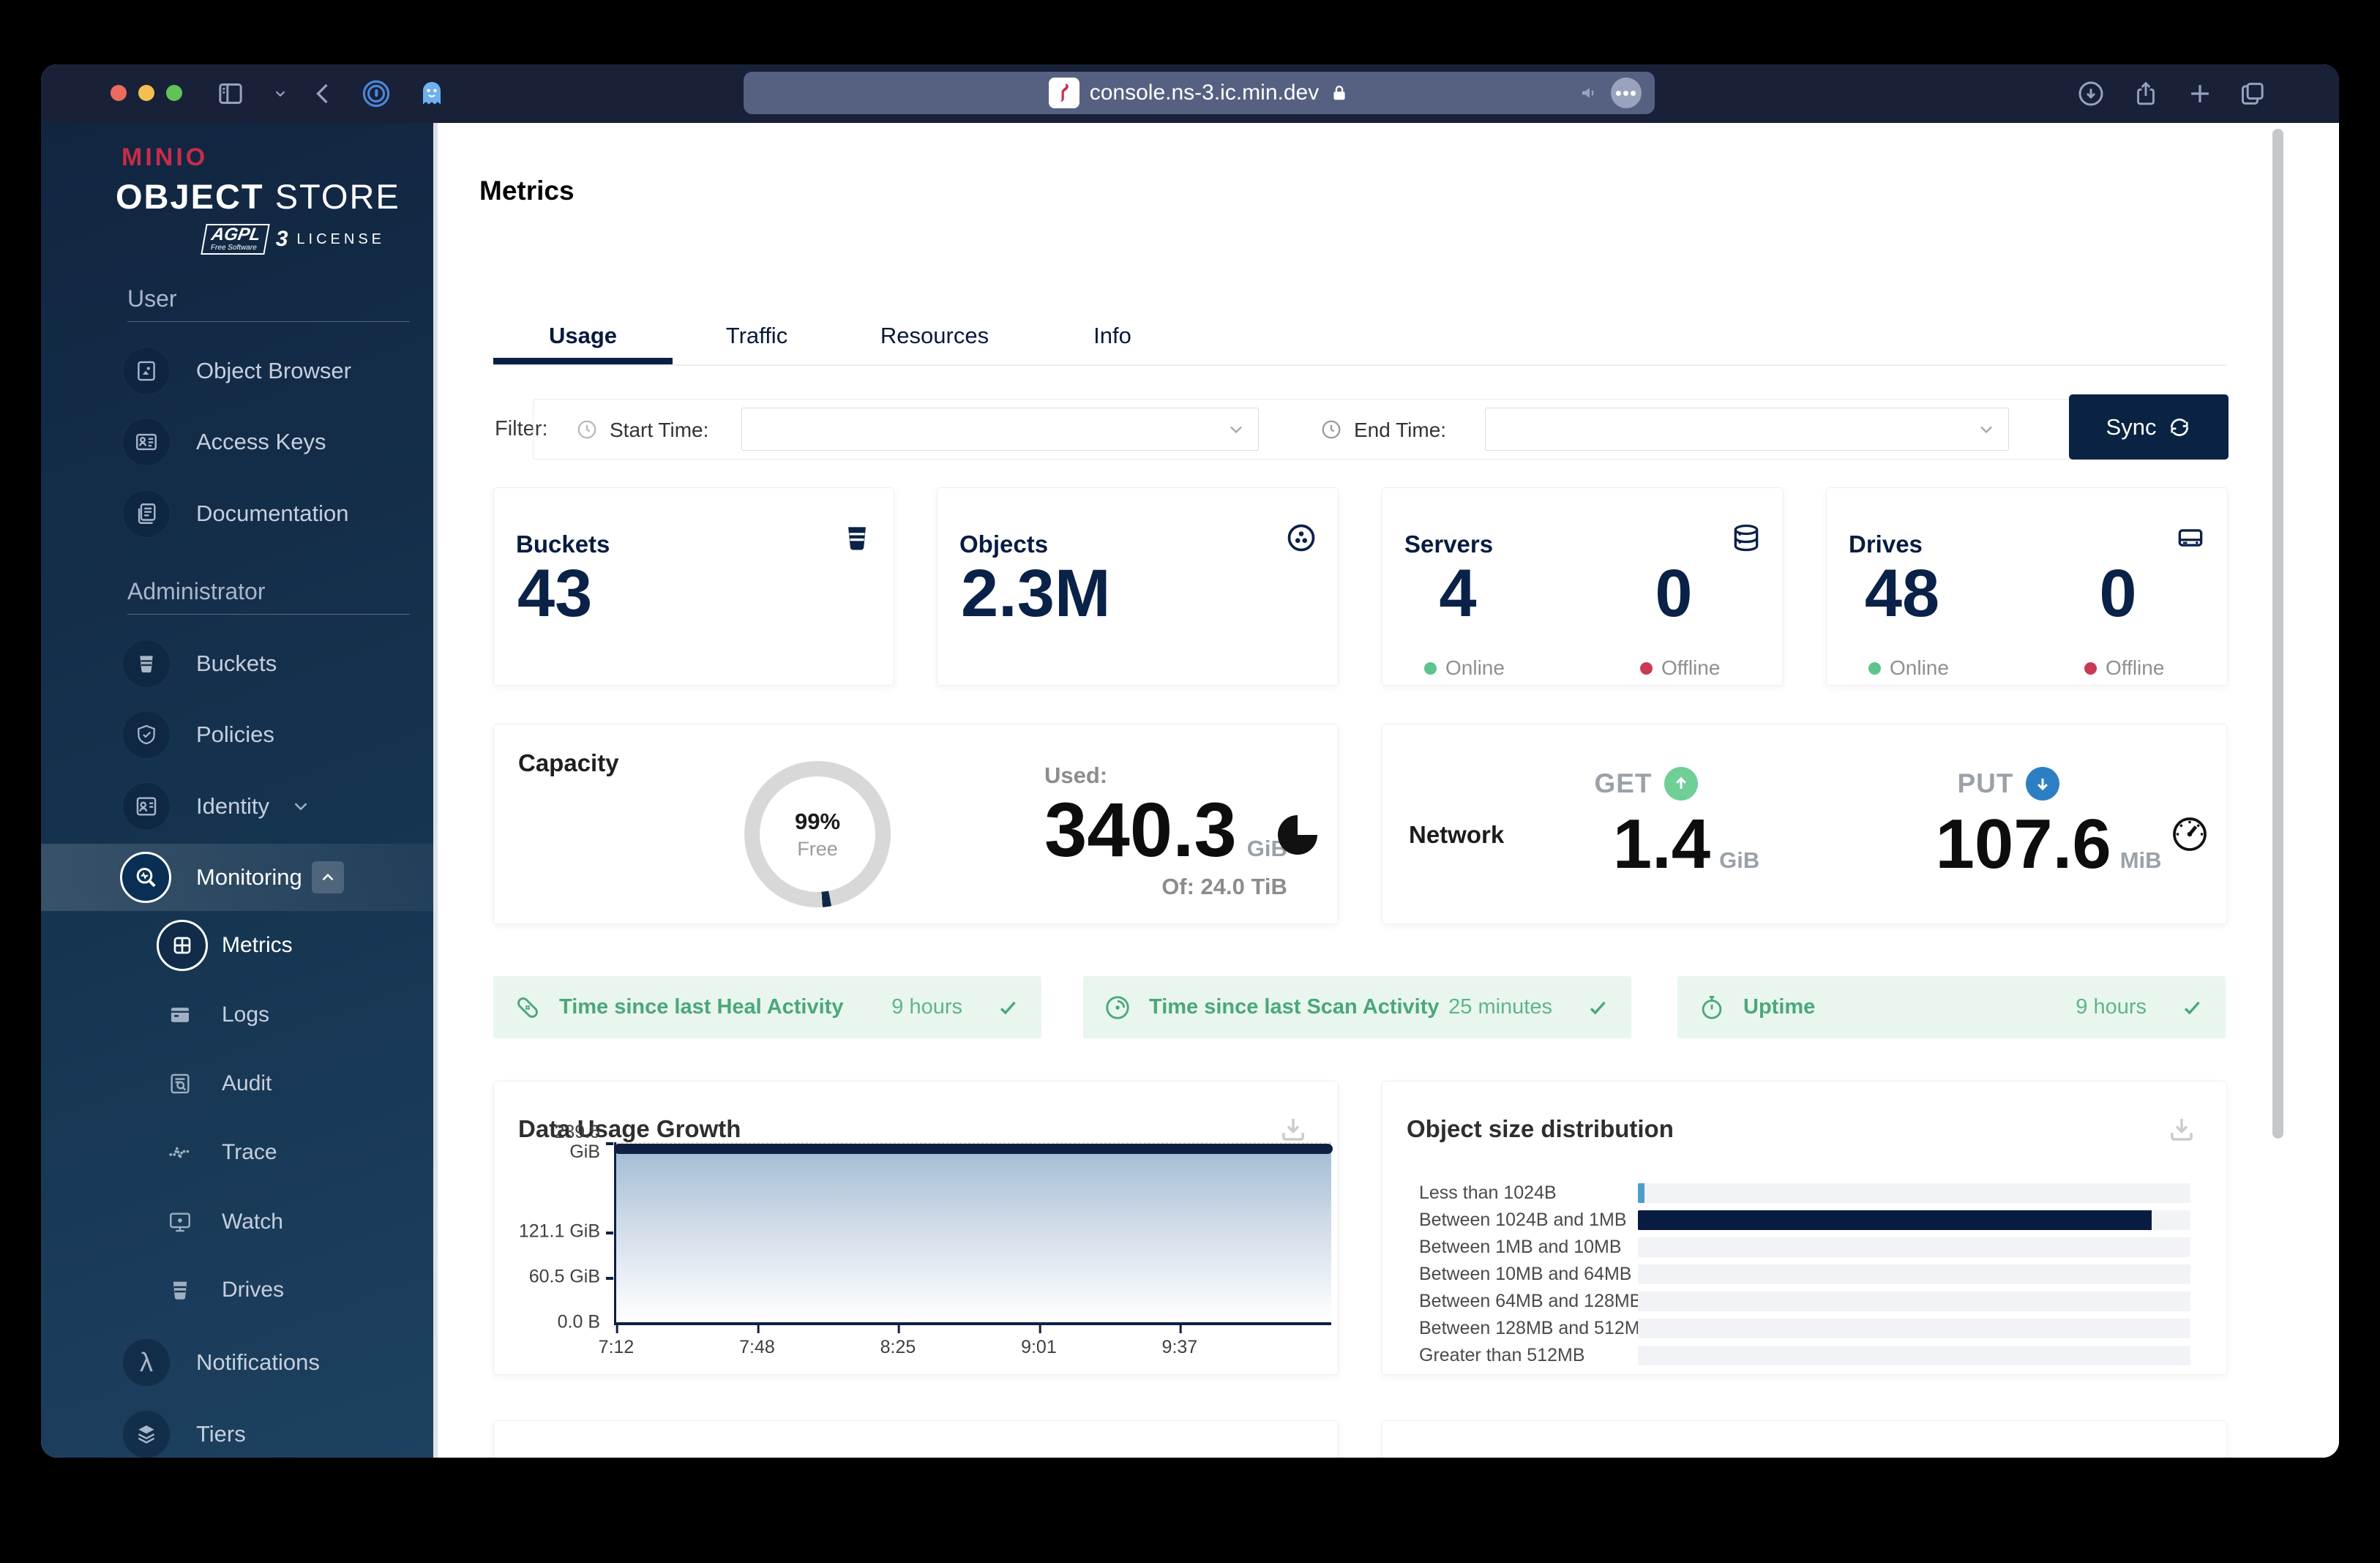 This screenshot has height=1563, width=2380. I want to click on sync-button: Sync, so click(2149, 427).